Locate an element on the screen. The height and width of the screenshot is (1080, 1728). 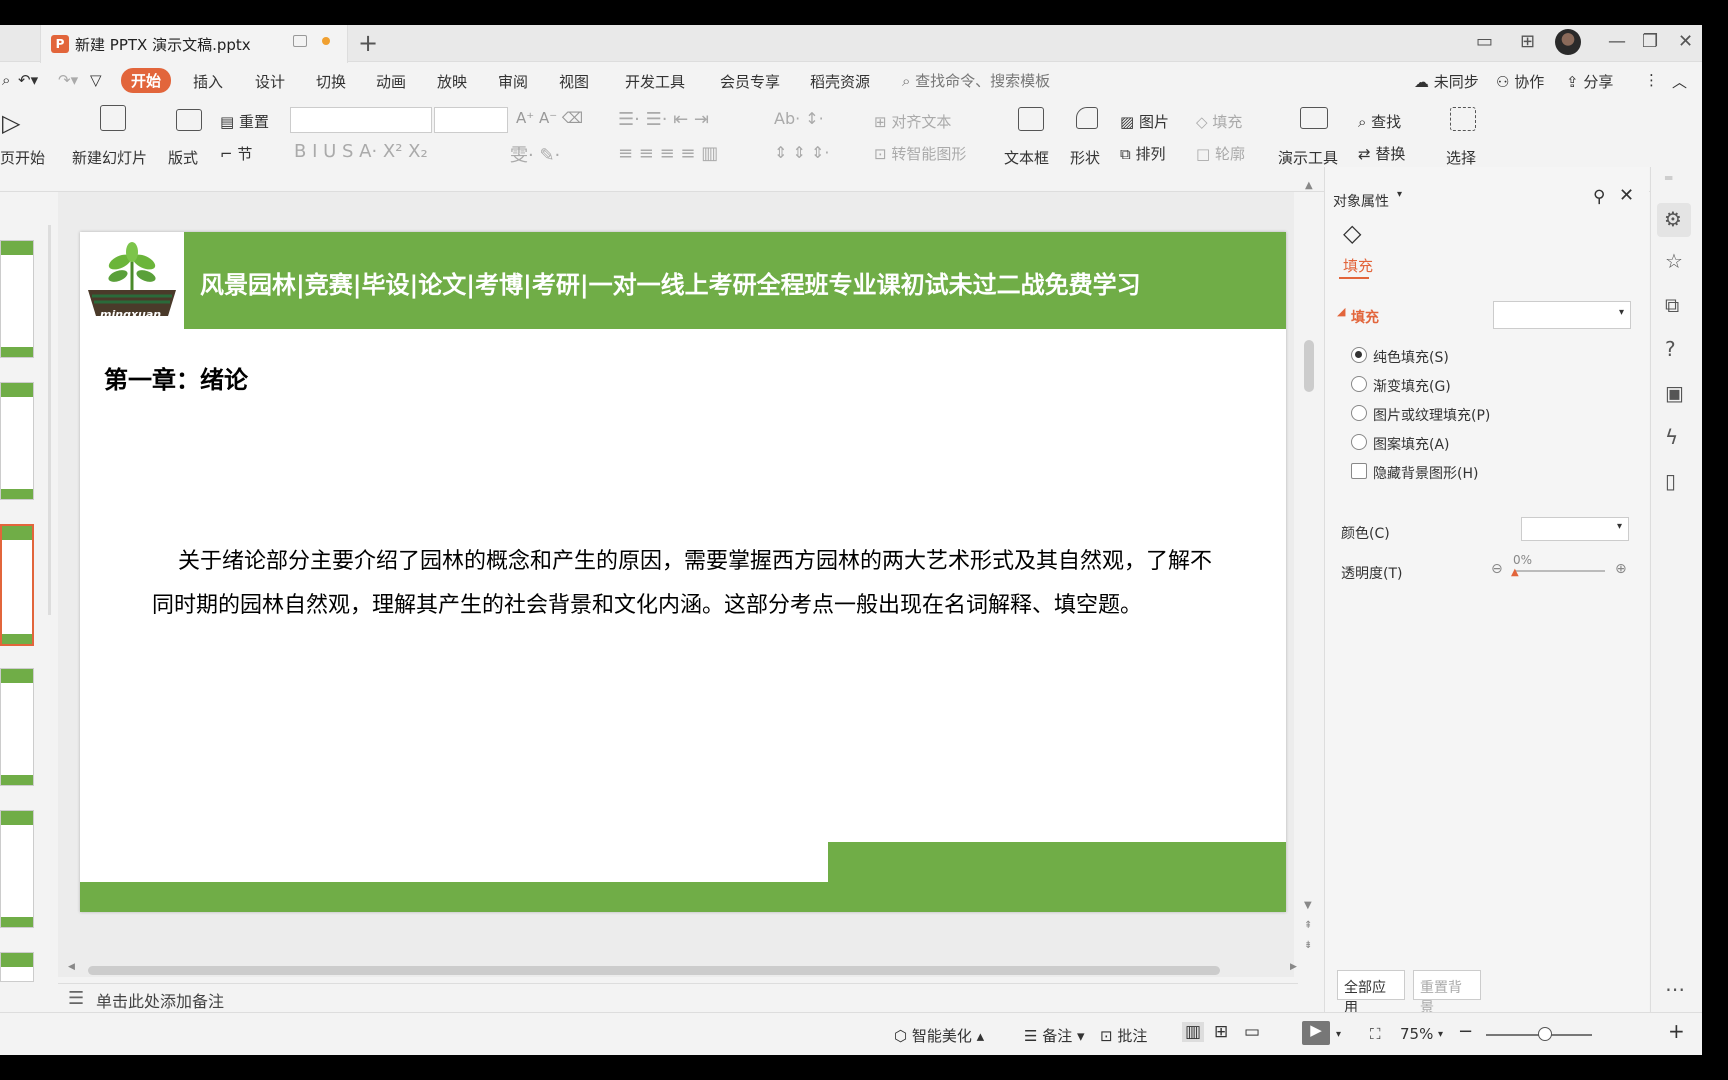
zoom-in-icon: + is located at coordinates (1676, 1031).